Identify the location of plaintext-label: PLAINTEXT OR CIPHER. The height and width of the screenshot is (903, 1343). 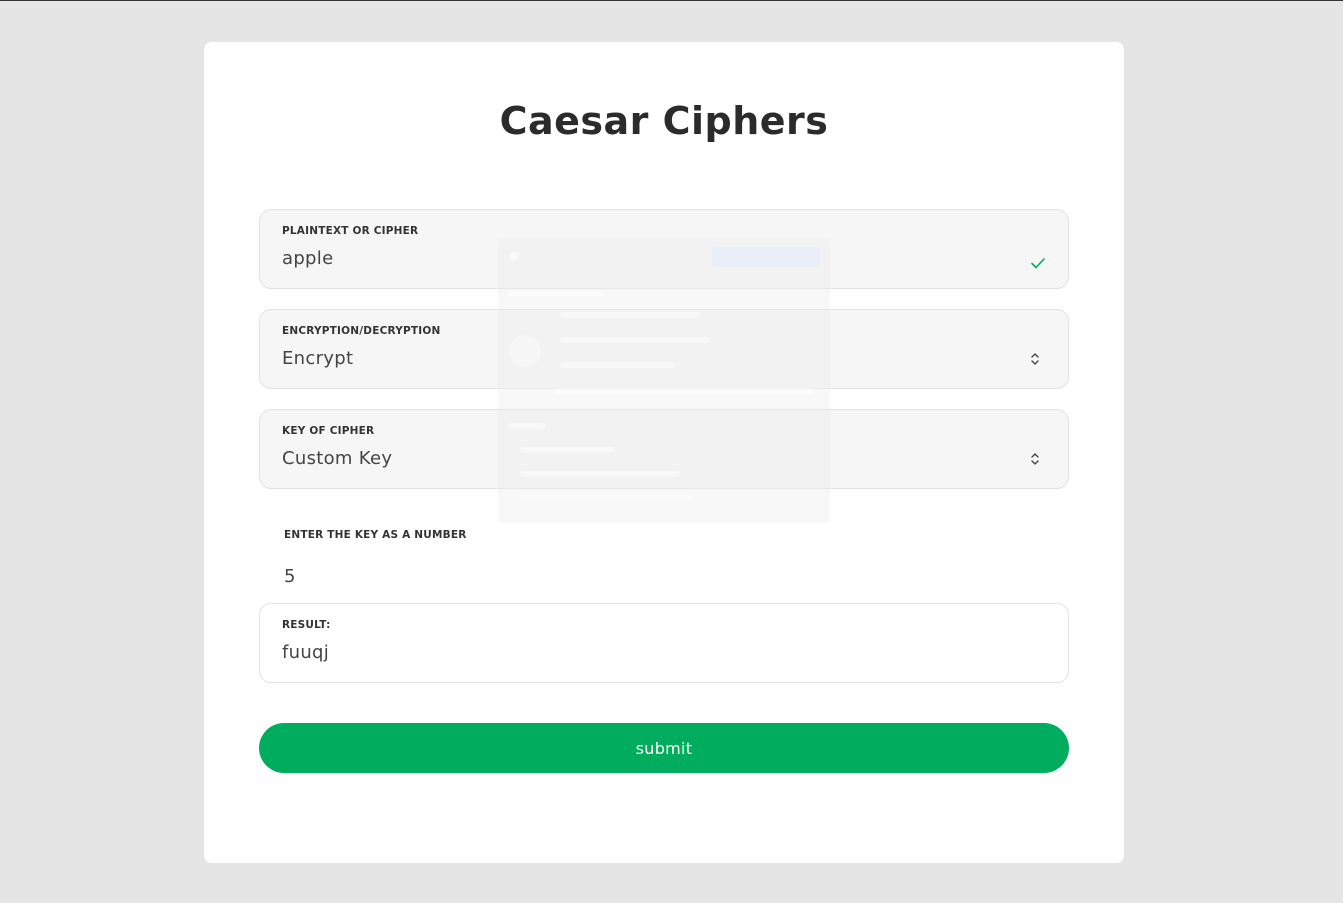
(350, 231).